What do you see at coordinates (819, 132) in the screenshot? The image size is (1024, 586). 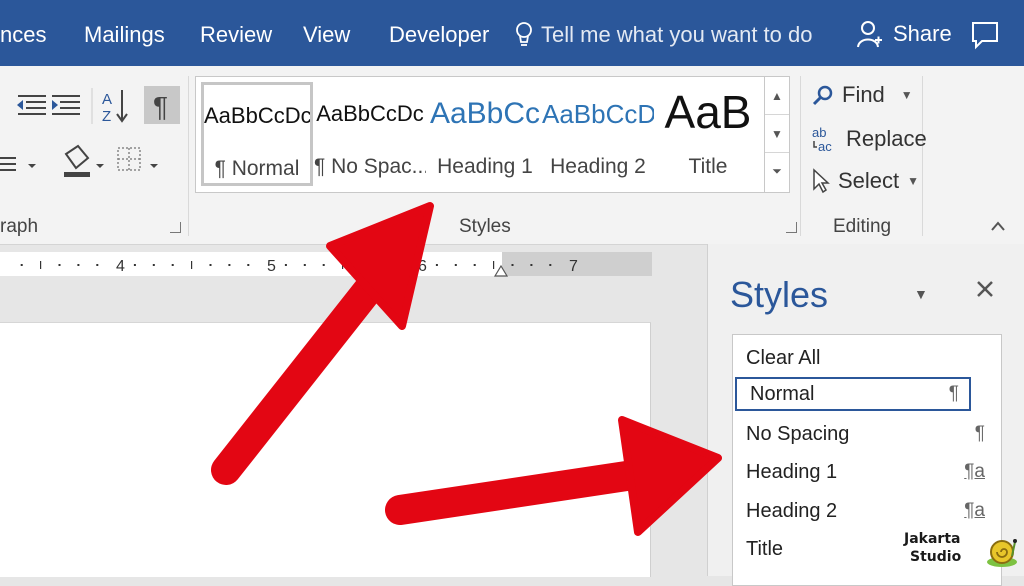 I see `svg-text: ab` at bounding box center [819, 132].